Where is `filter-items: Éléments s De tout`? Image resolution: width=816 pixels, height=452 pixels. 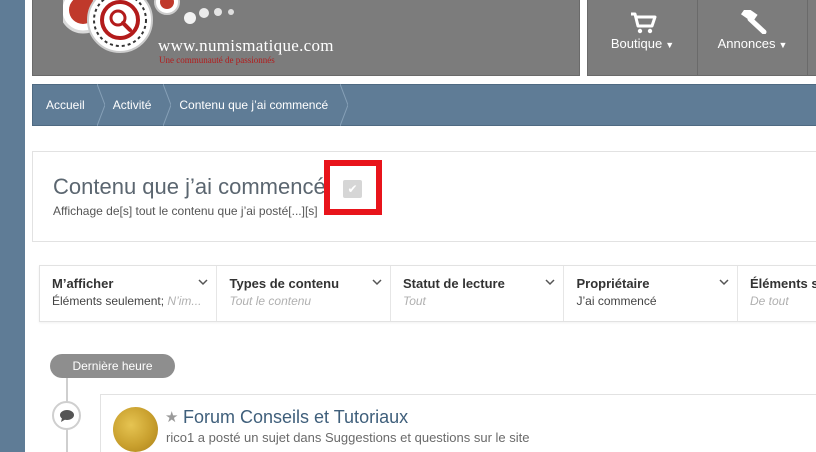
filter-items: Éléments s De tout is located at coordinates (777, 293).